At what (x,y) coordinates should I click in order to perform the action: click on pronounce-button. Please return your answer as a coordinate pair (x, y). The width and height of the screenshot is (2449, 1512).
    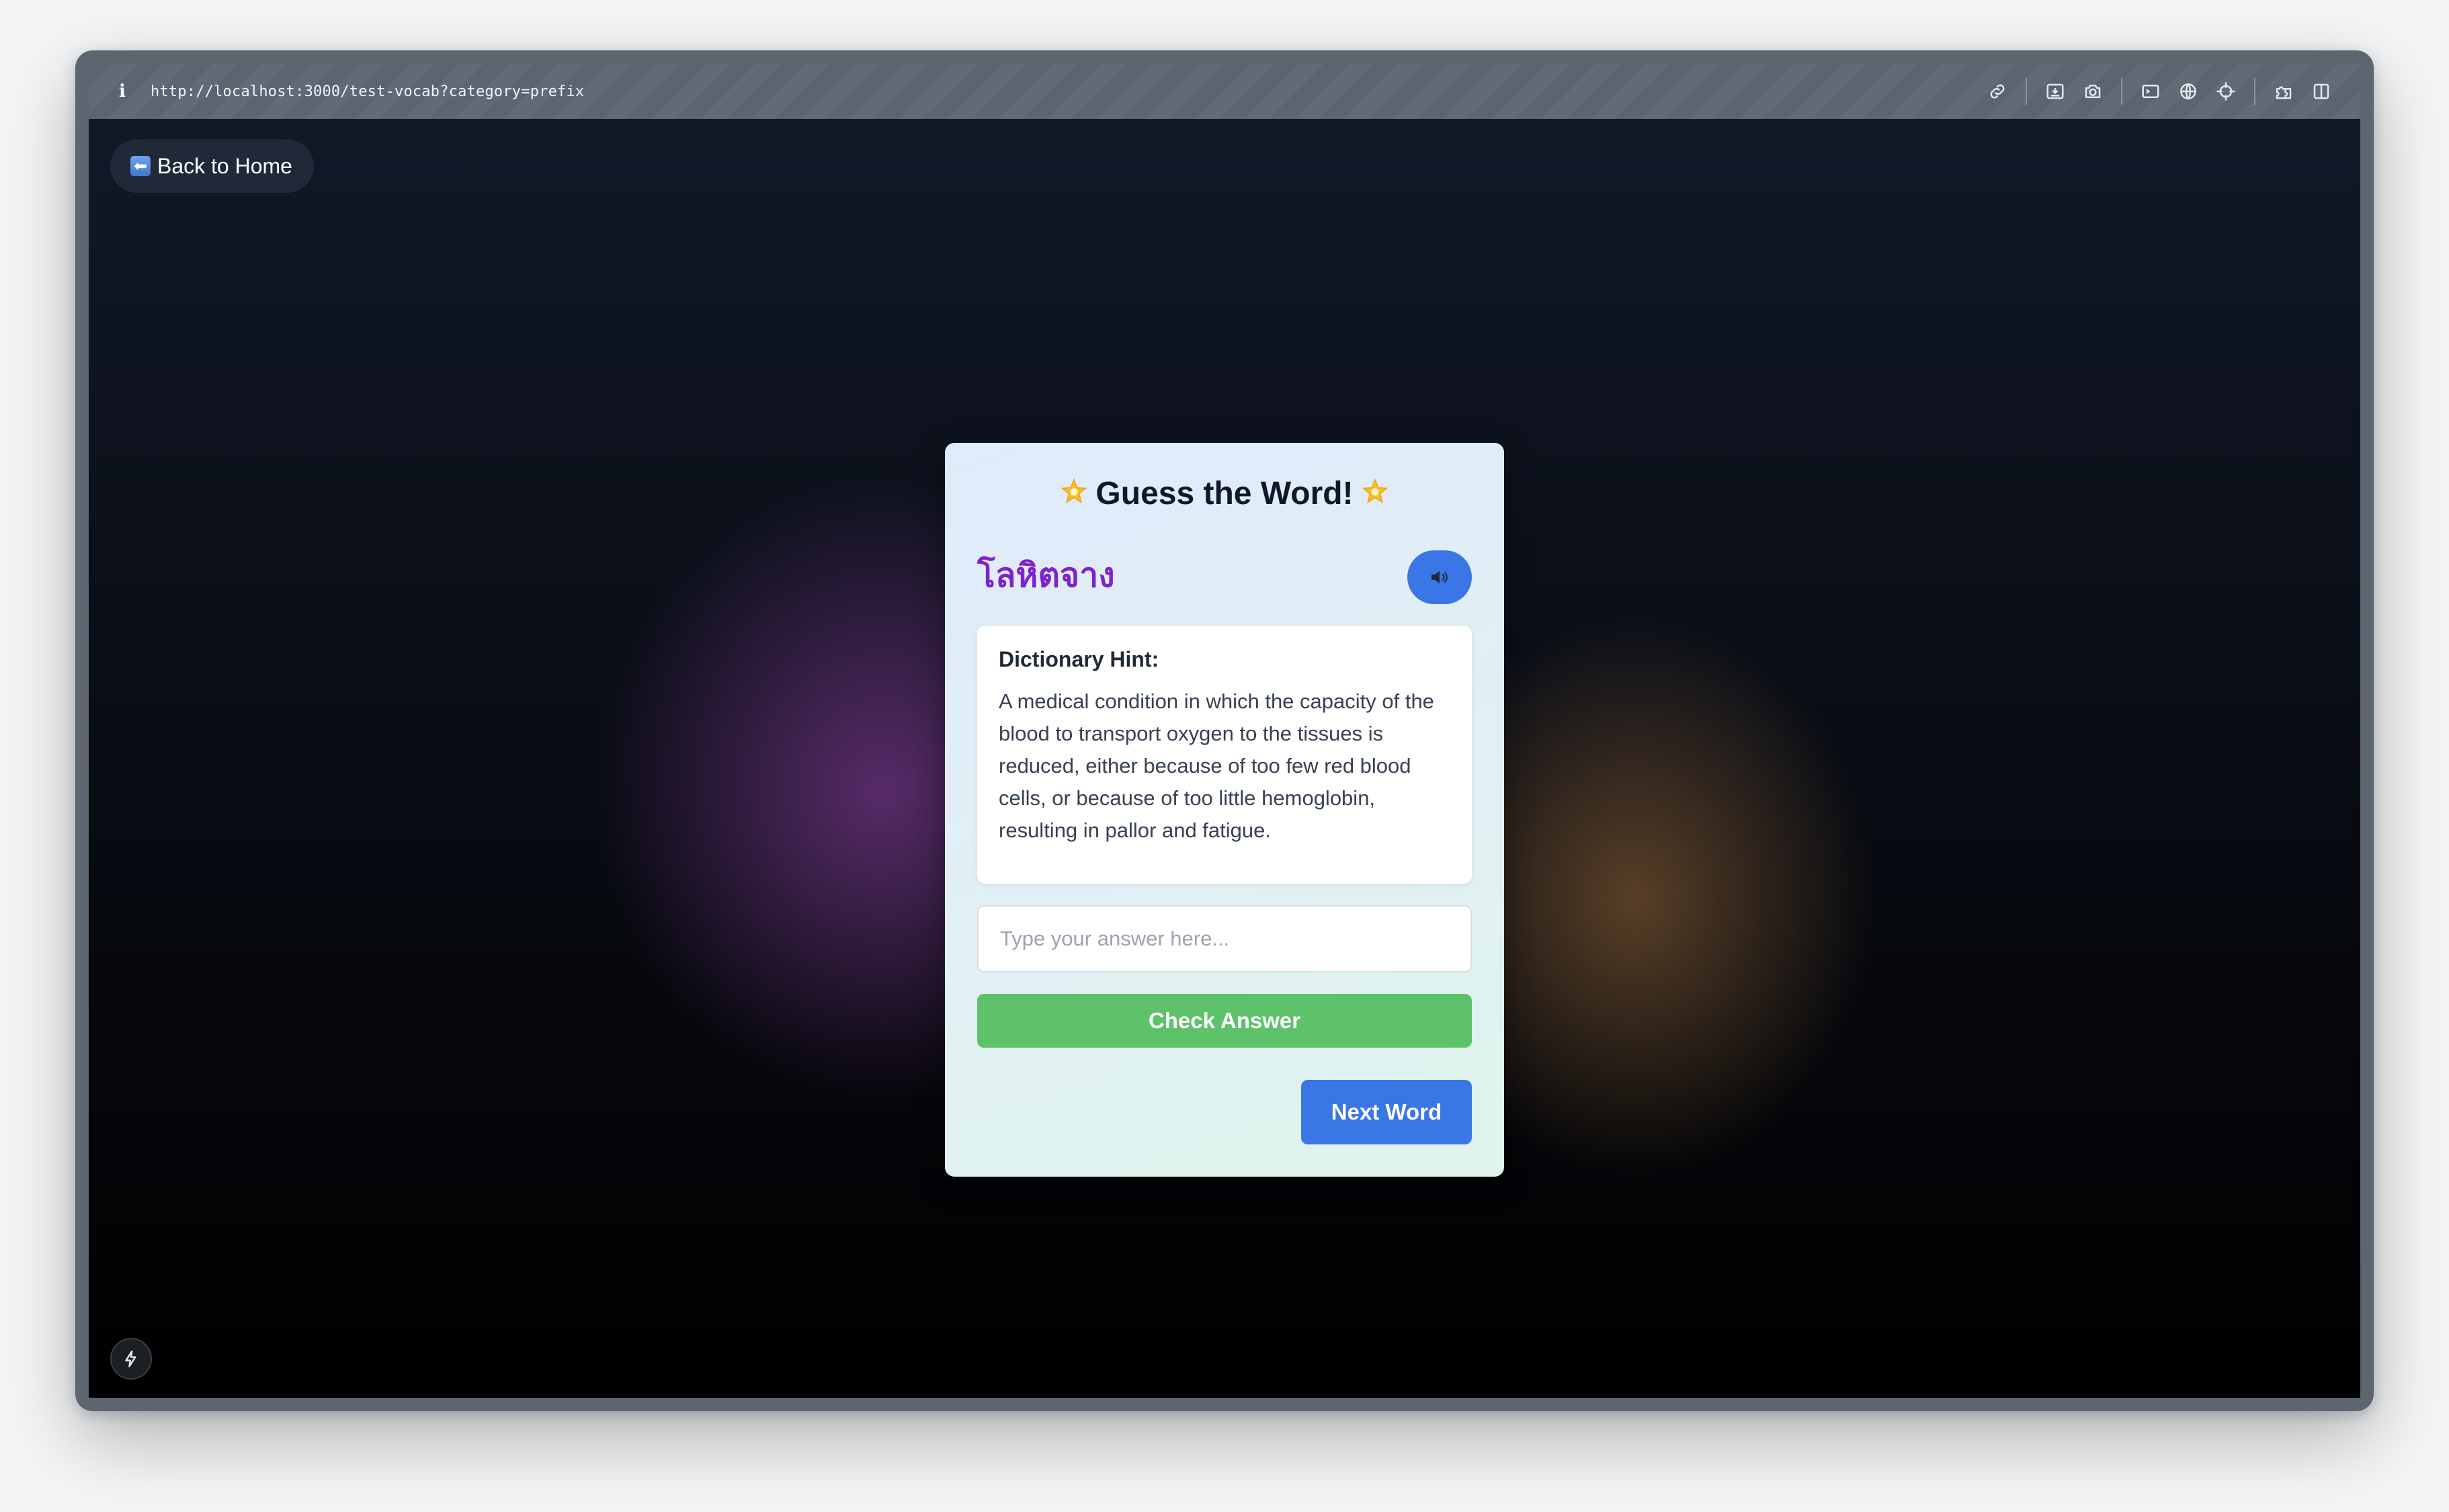
    Looking at the image, I should click on (1440, 577).